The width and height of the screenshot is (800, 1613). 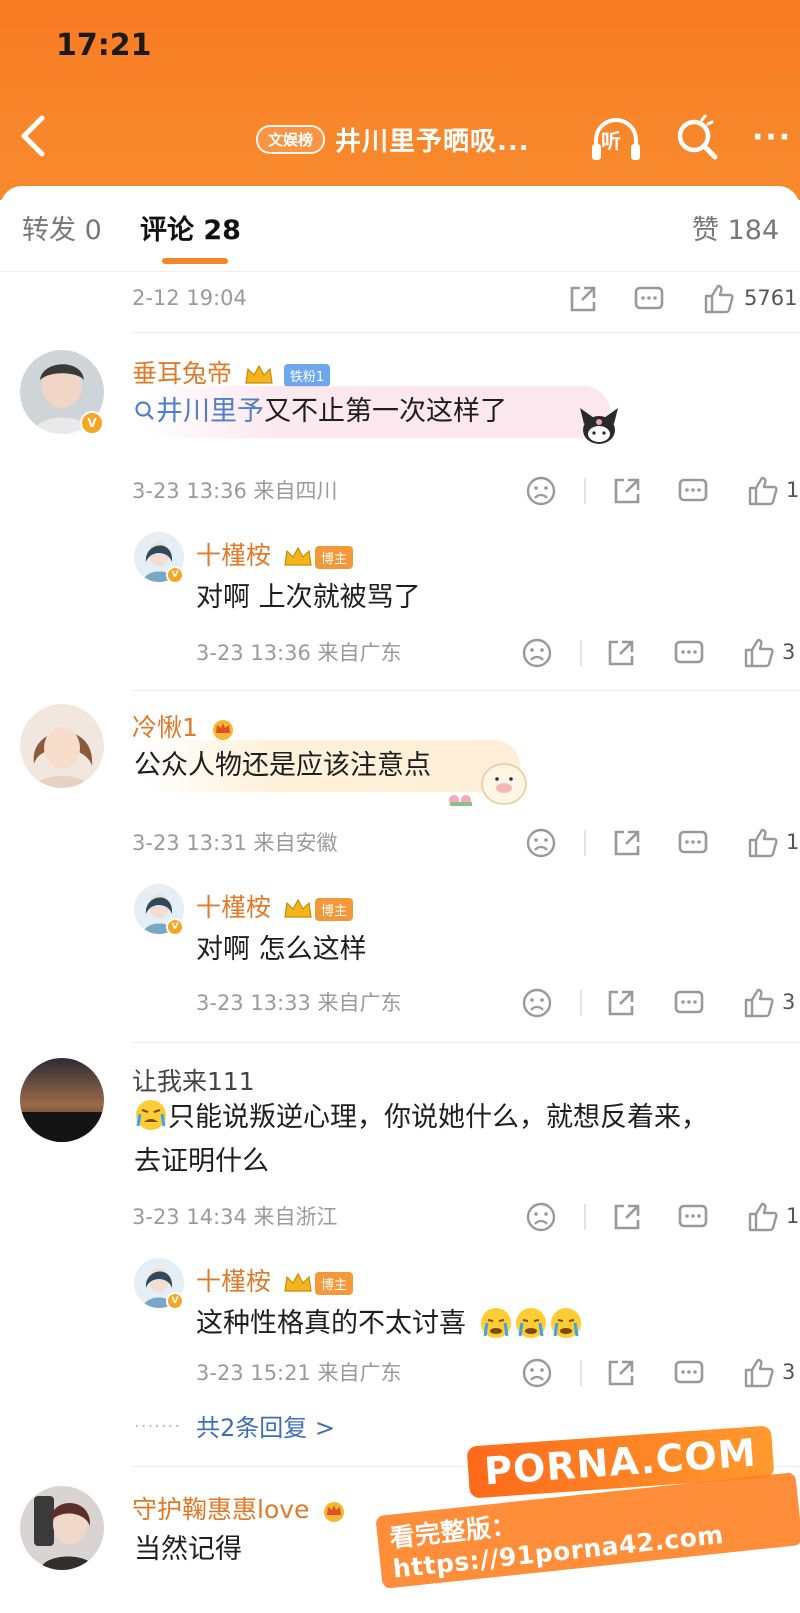 I want to click on ranking-tag: 文娱榜, so click(x=291, y=139).